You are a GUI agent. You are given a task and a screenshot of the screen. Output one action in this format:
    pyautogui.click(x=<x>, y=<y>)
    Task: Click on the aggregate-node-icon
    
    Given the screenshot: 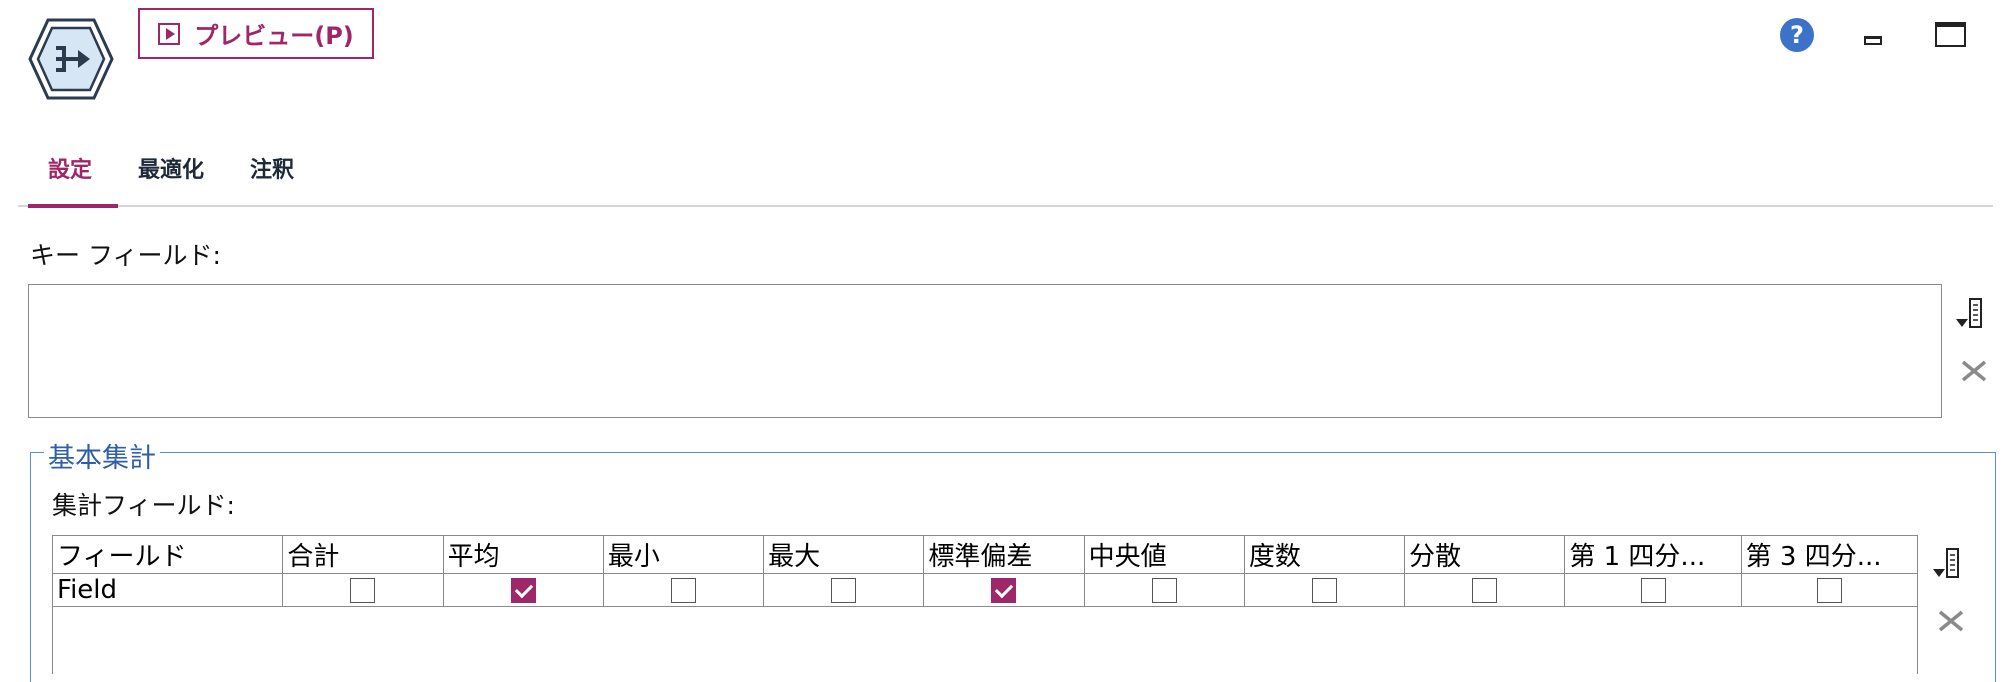 What is the action you would take?
    pyautogui.click(x=71, y=59)
    